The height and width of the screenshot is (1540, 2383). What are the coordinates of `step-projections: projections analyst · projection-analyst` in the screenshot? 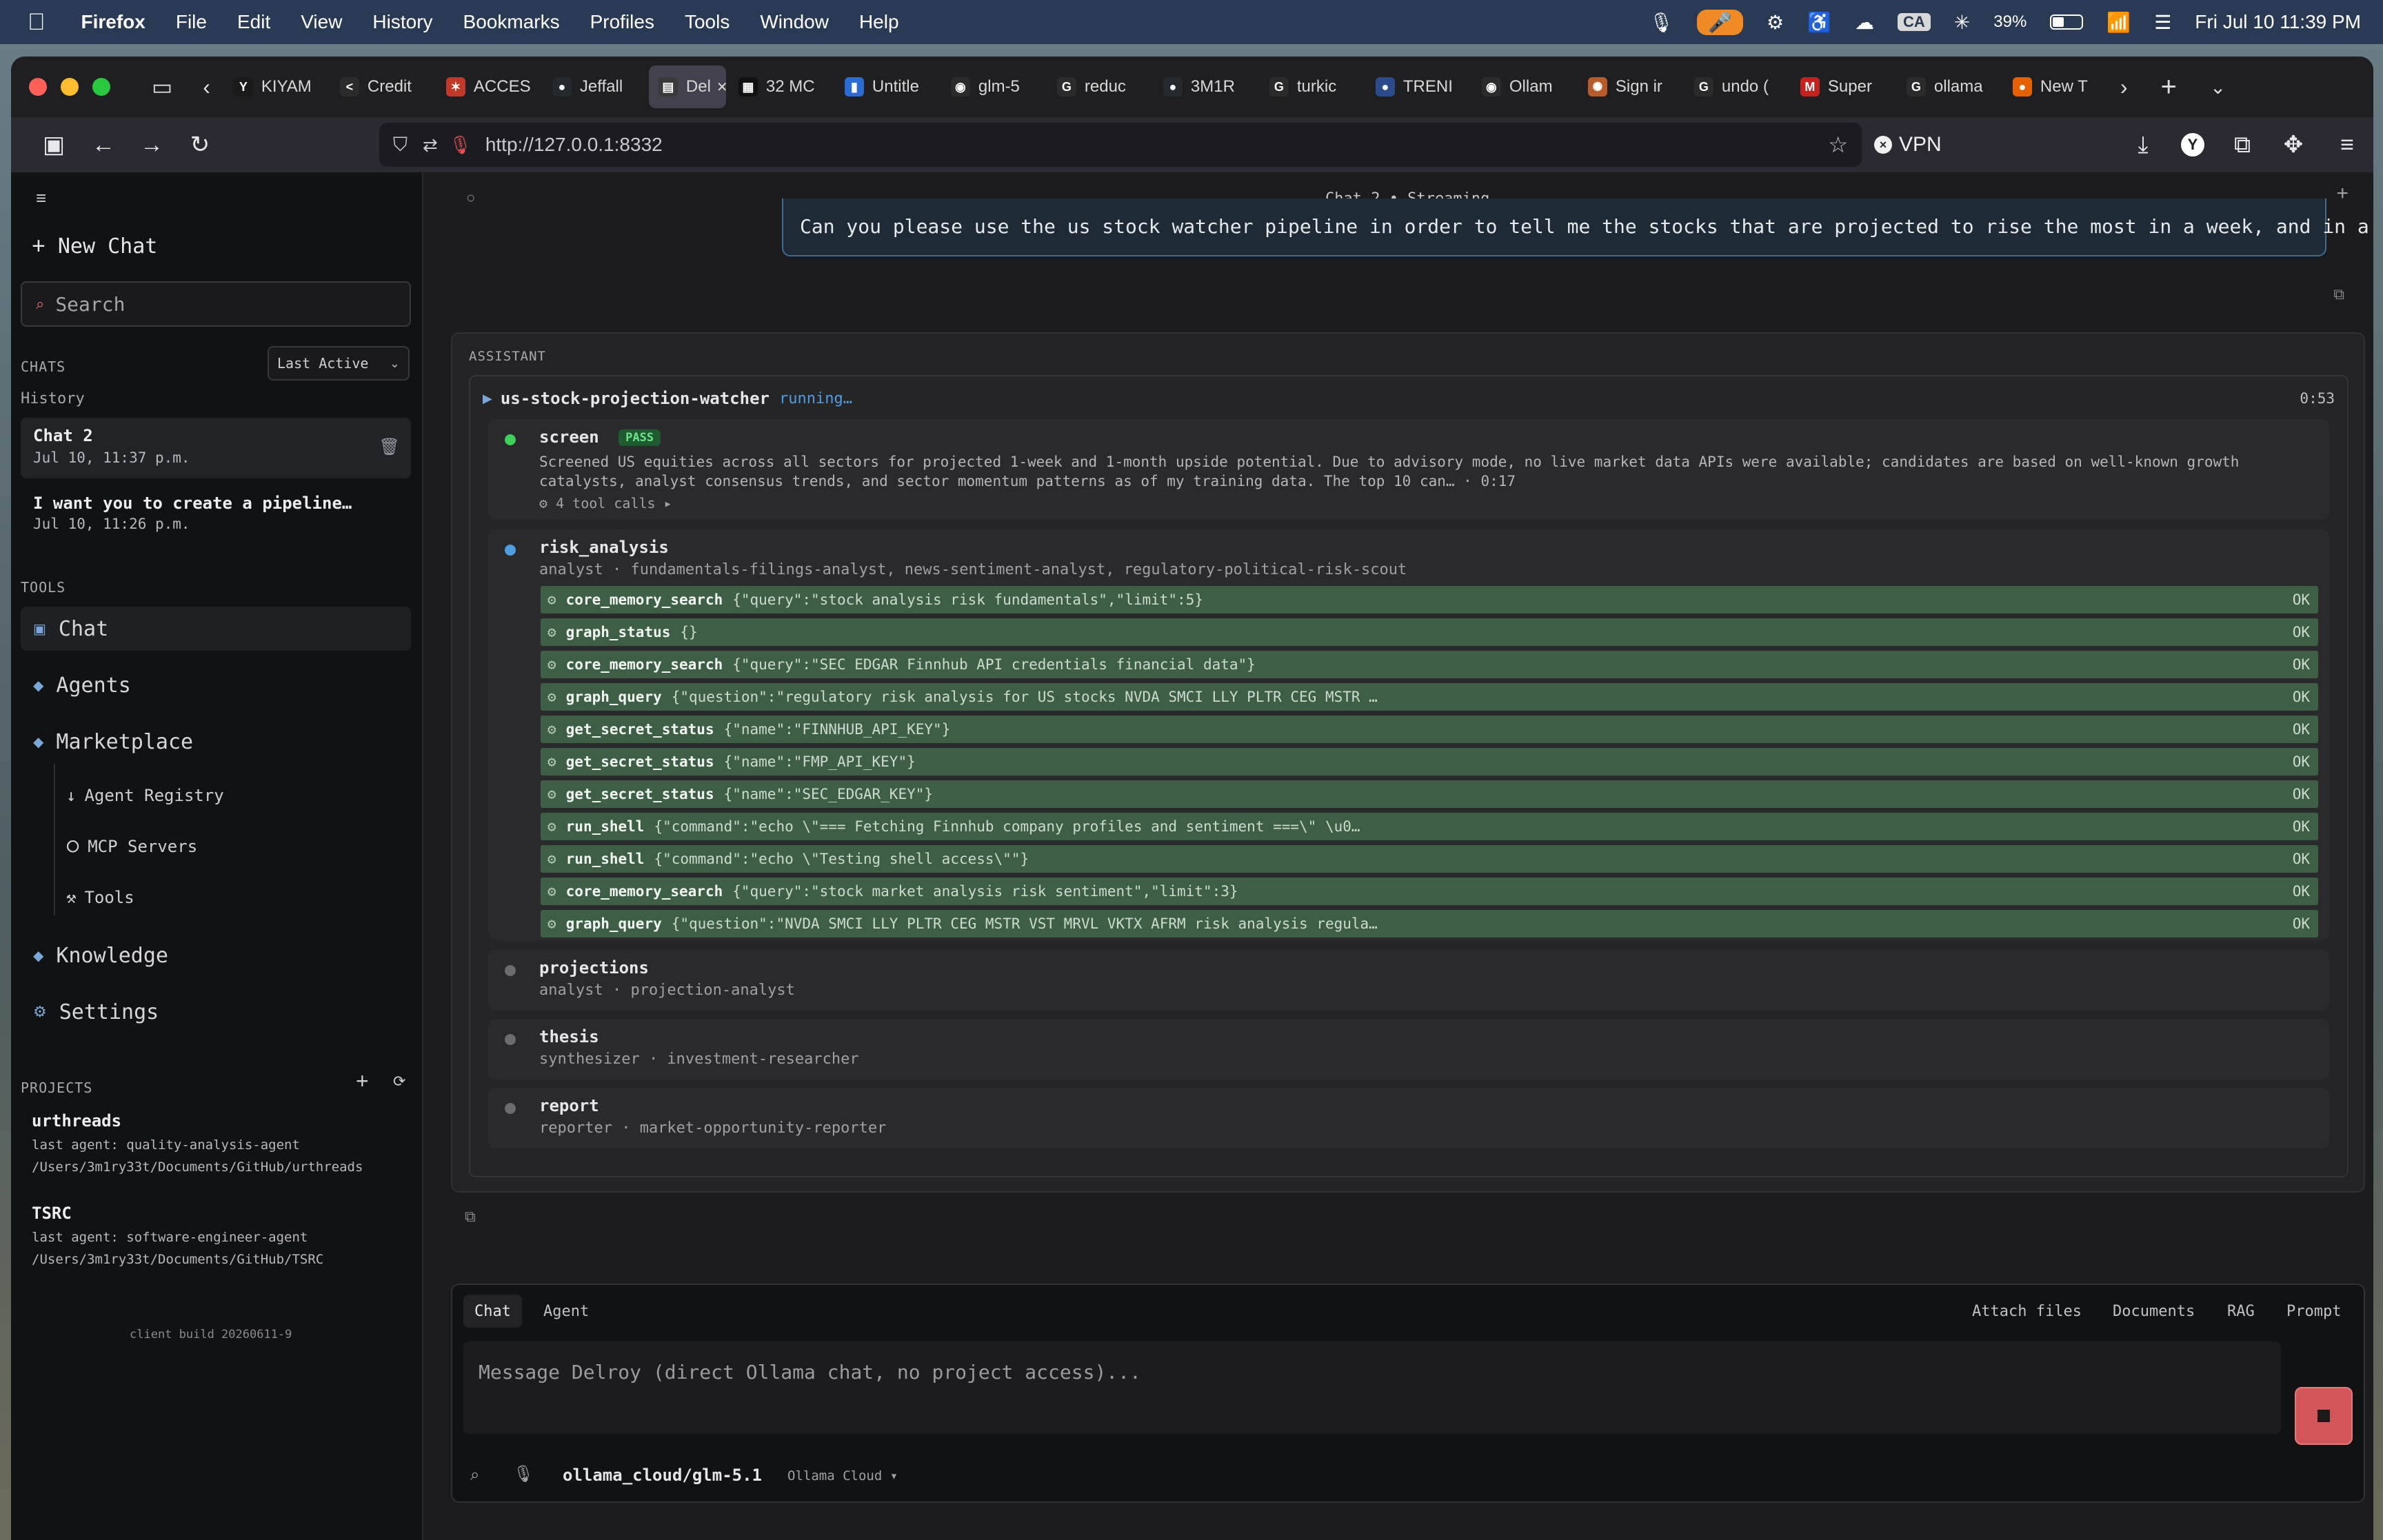 It's located at (1408, 981).